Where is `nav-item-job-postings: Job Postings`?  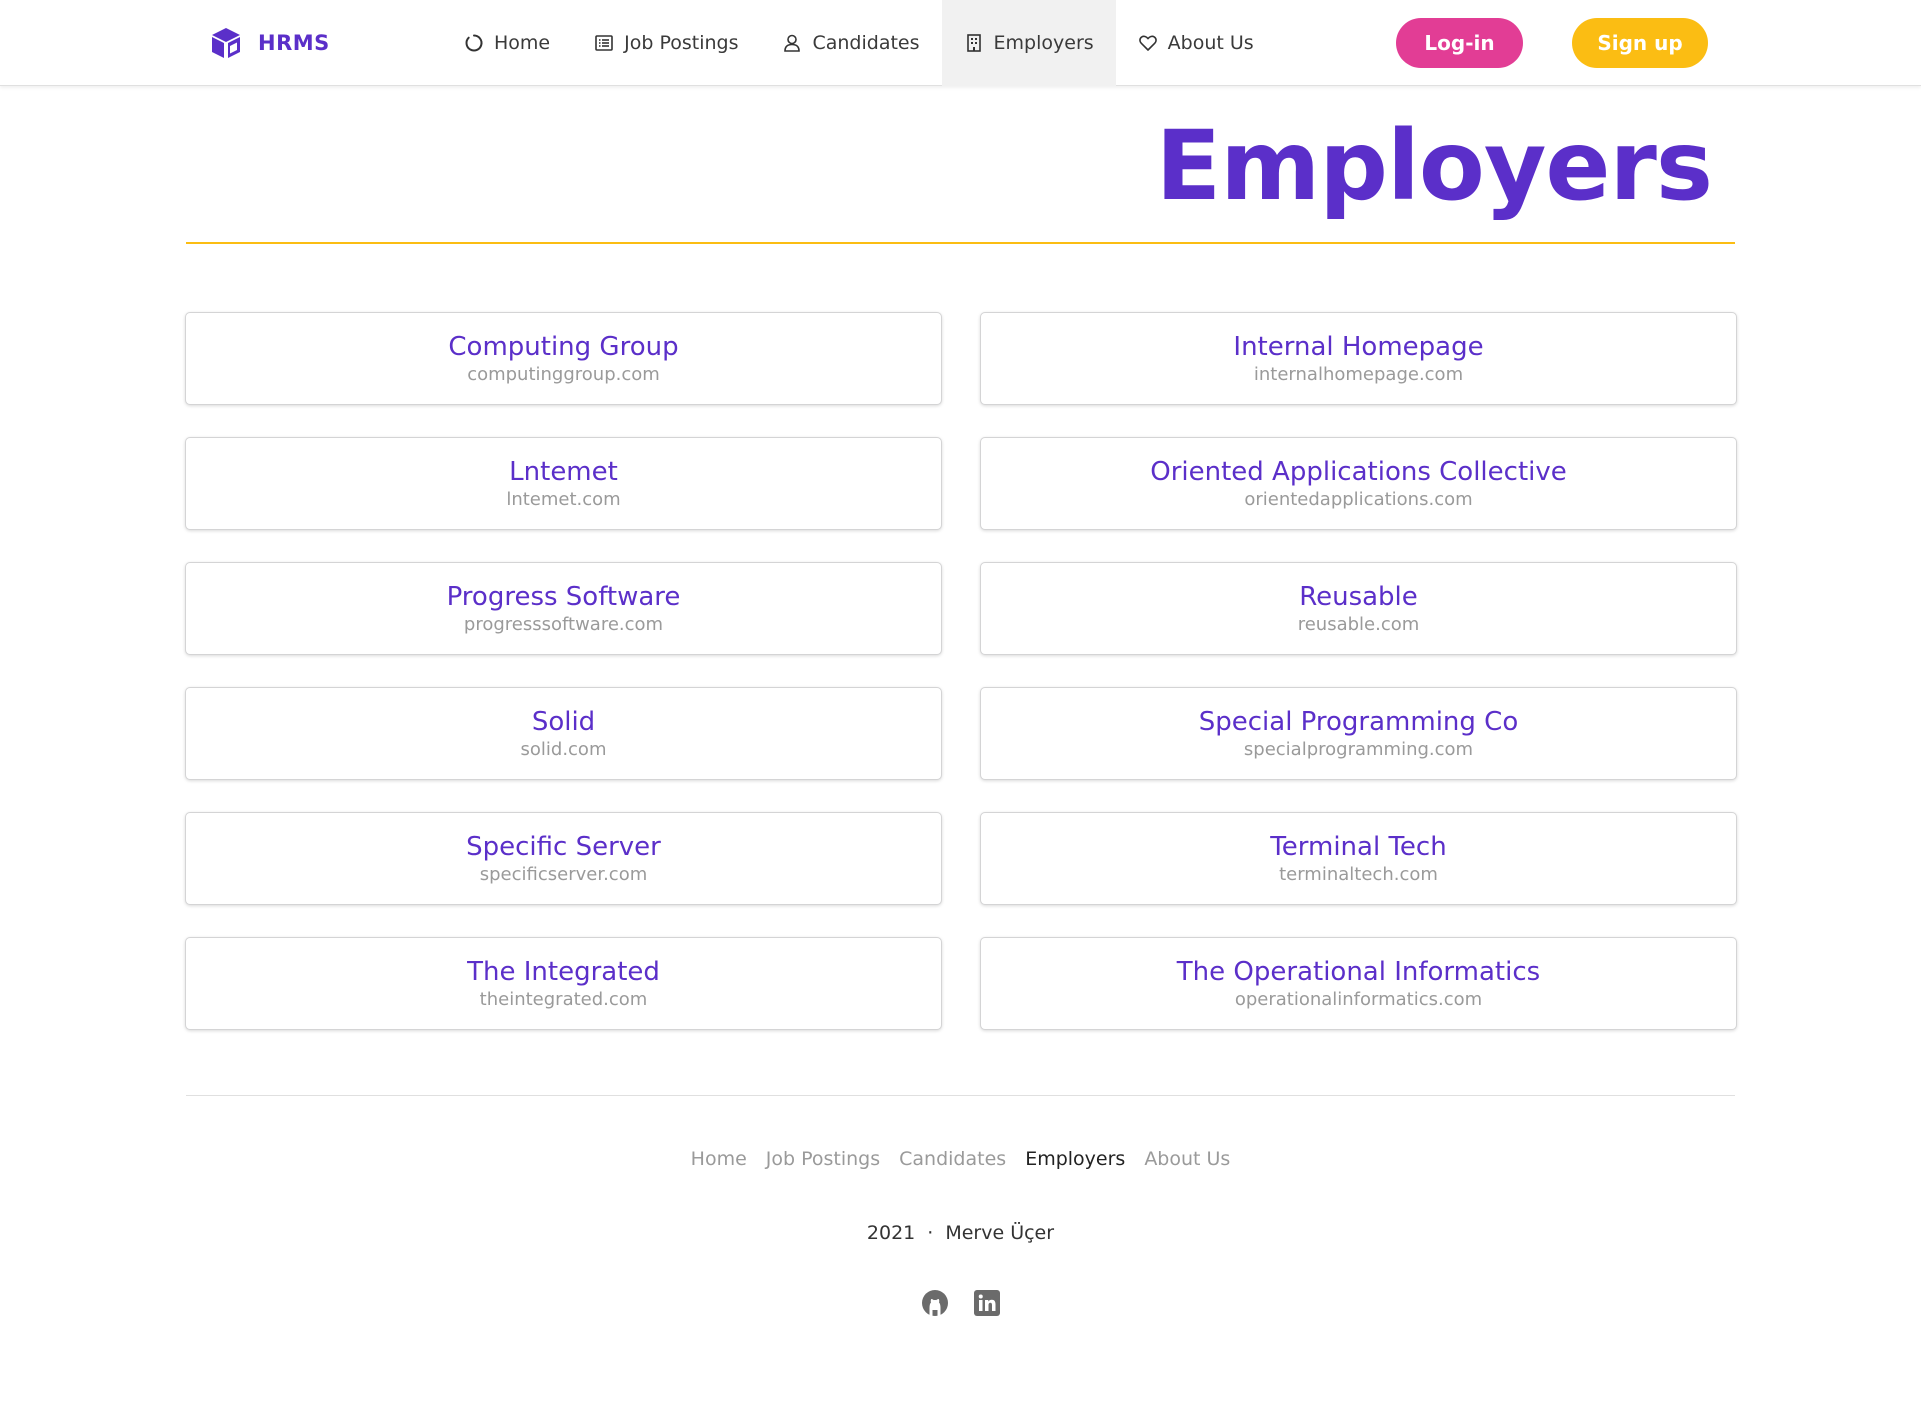 nav-item-job-postings: Job Postings is located at coordinates (666, 43).